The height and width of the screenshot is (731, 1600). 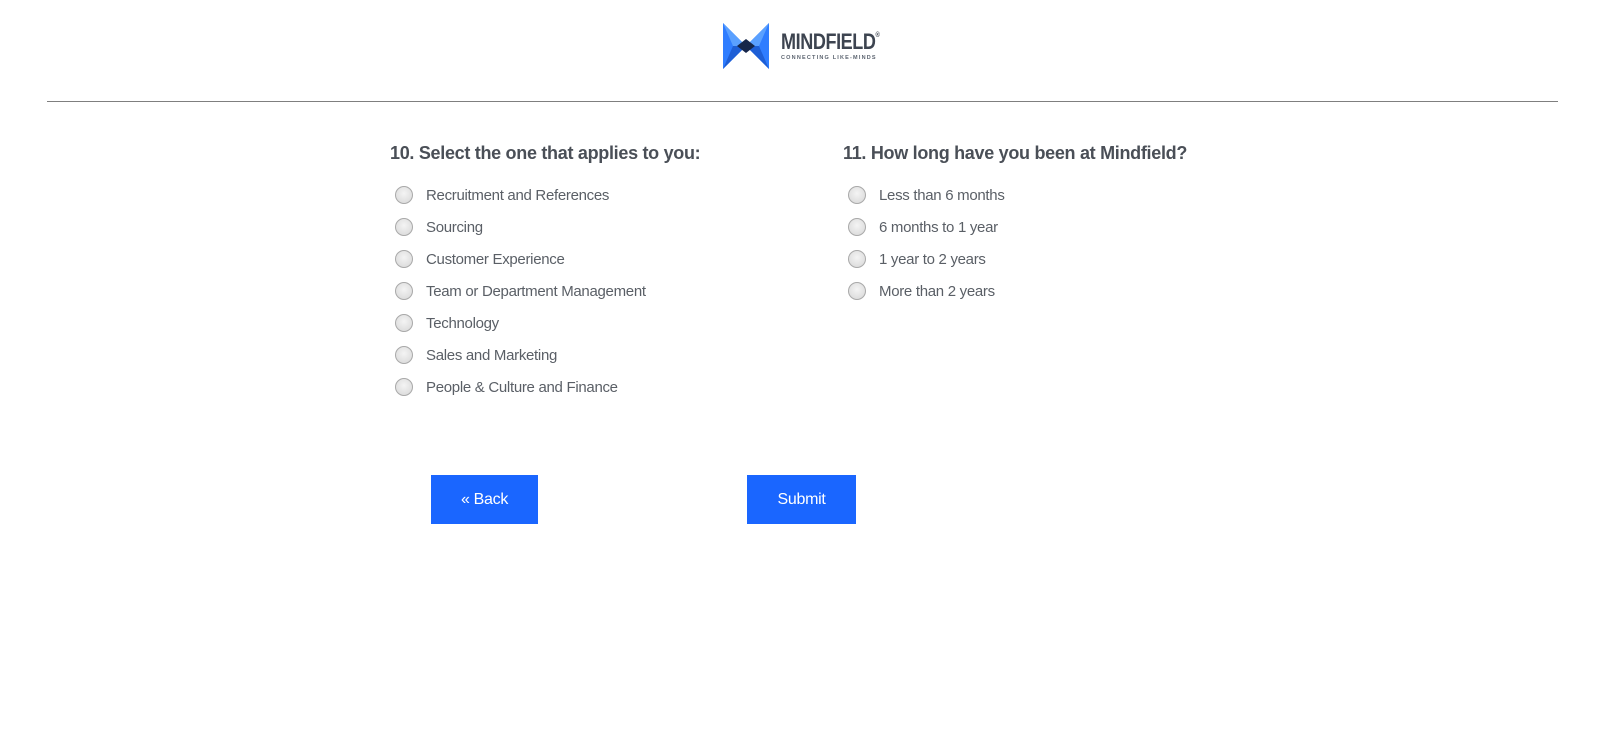 I want to click on logo-wordmark: MINDFIELD®, so click(x=830, y=41).